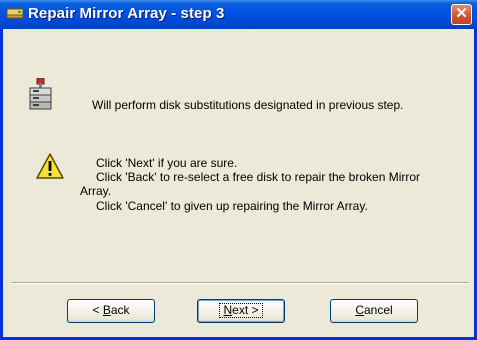 The height and width of the screenshot is (340, 477). I want to click on next-button: Next >, so click(241, 311).